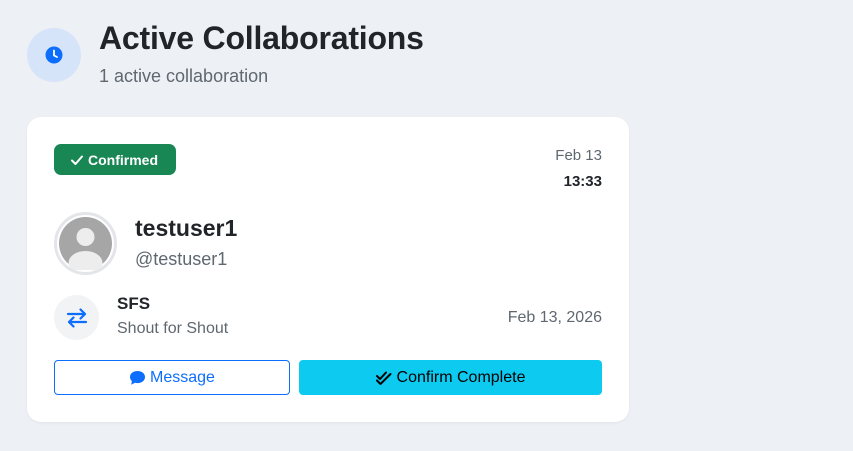  What do you see at coordinates (134, 303) in the screenshot?
I see `collab-type: SFS` at bounding box center [134, 303].